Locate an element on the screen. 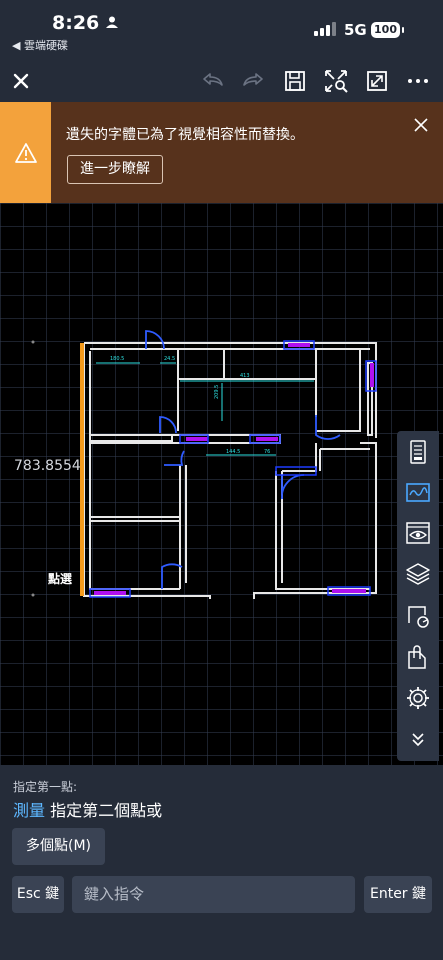 The height and width of the screenshot is (960, 443). command-prompt-line2: 測量 指定第二個點或 is located at coordinates (87, 809).